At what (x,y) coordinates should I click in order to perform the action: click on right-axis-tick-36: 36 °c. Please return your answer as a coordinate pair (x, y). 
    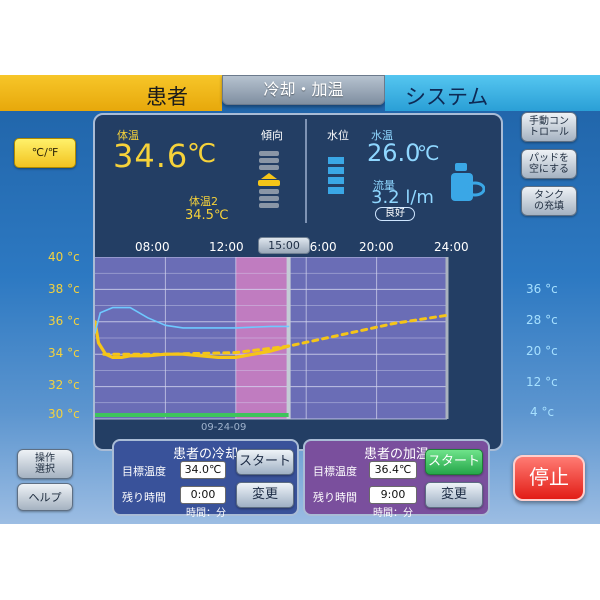
    Looking at the image, I should click on (542, 289).